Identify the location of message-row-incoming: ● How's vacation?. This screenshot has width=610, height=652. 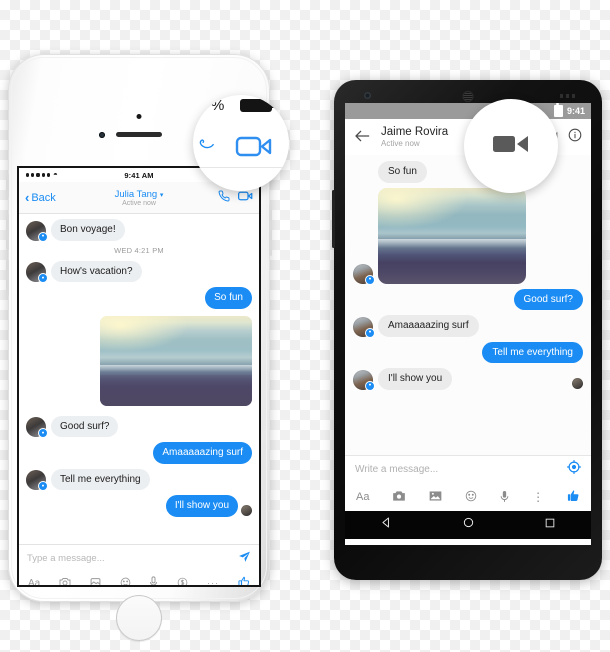
(139, 271).